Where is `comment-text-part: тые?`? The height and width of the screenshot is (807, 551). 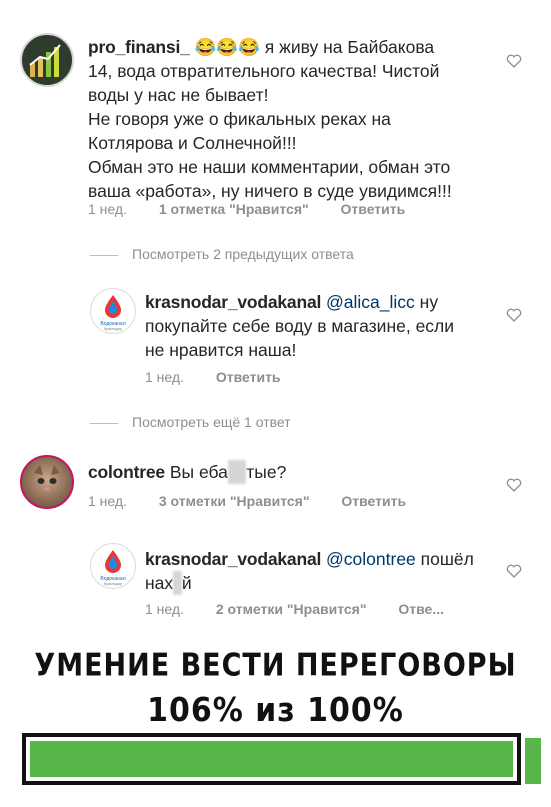 comment-text-part: тые? is located at coordinates (266, 472).